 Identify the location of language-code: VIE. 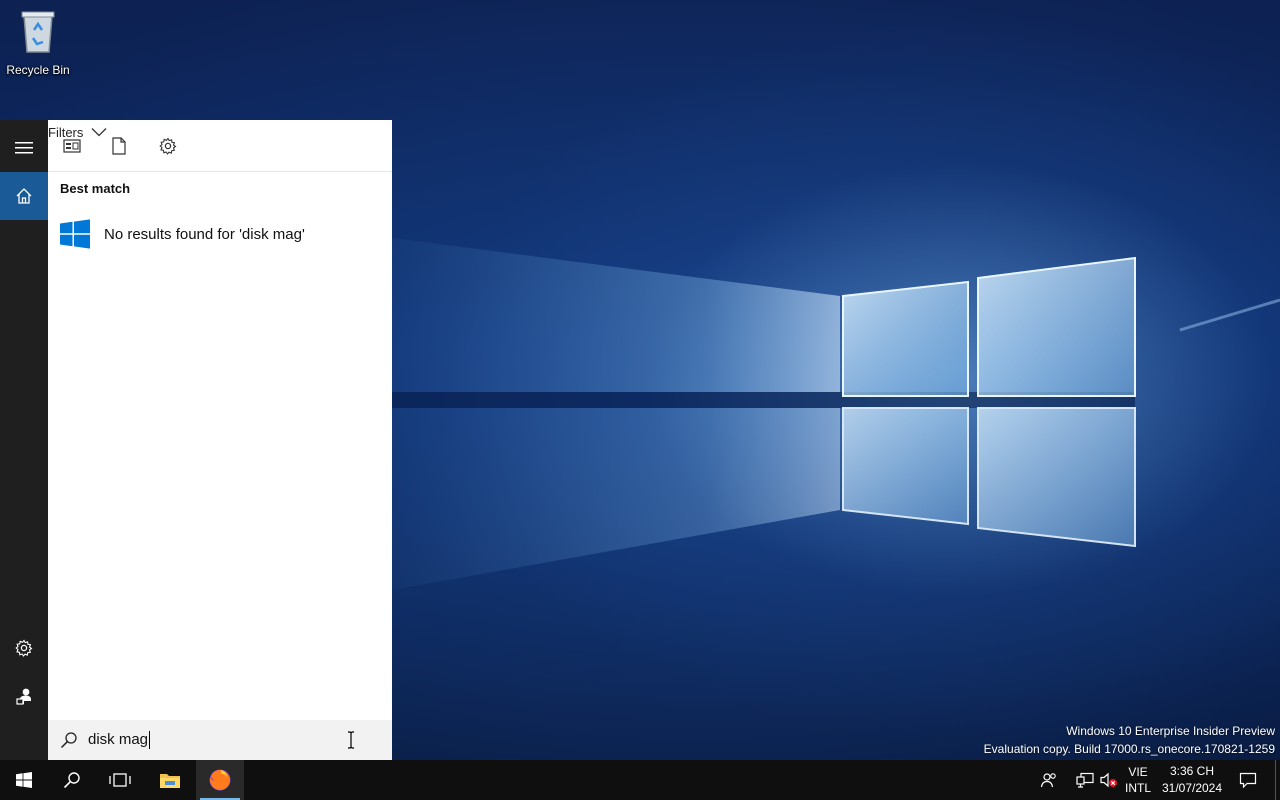
(1138, 772).